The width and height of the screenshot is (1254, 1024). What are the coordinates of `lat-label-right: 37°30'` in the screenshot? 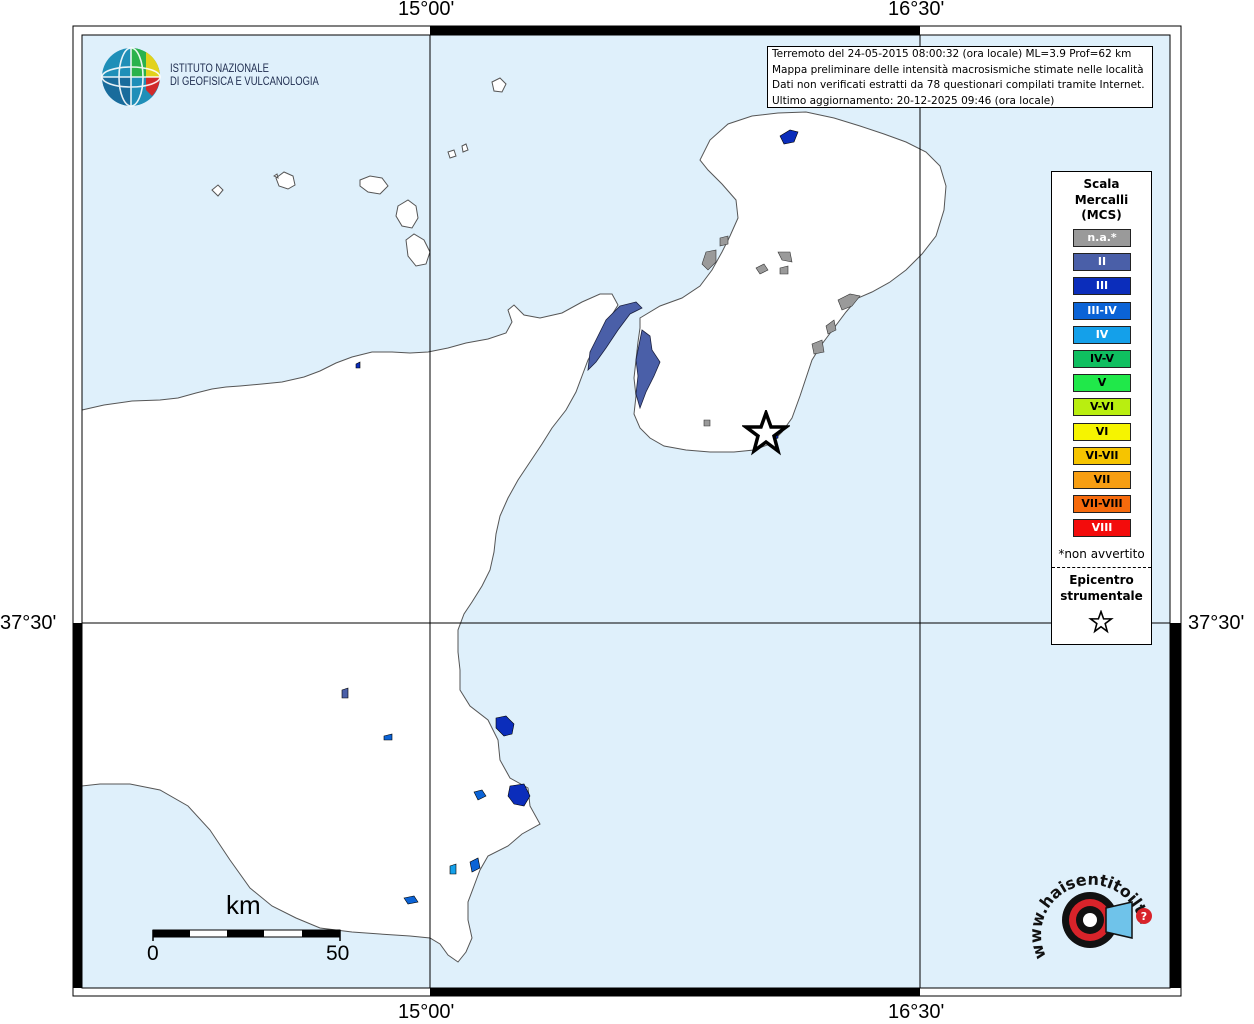 It's located at (1216, 623).